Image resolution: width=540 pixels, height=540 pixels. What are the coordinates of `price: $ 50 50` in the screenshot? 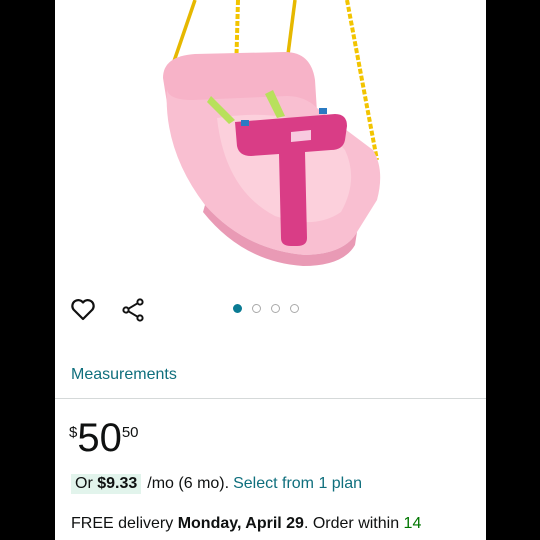 It's located at (104, 438).